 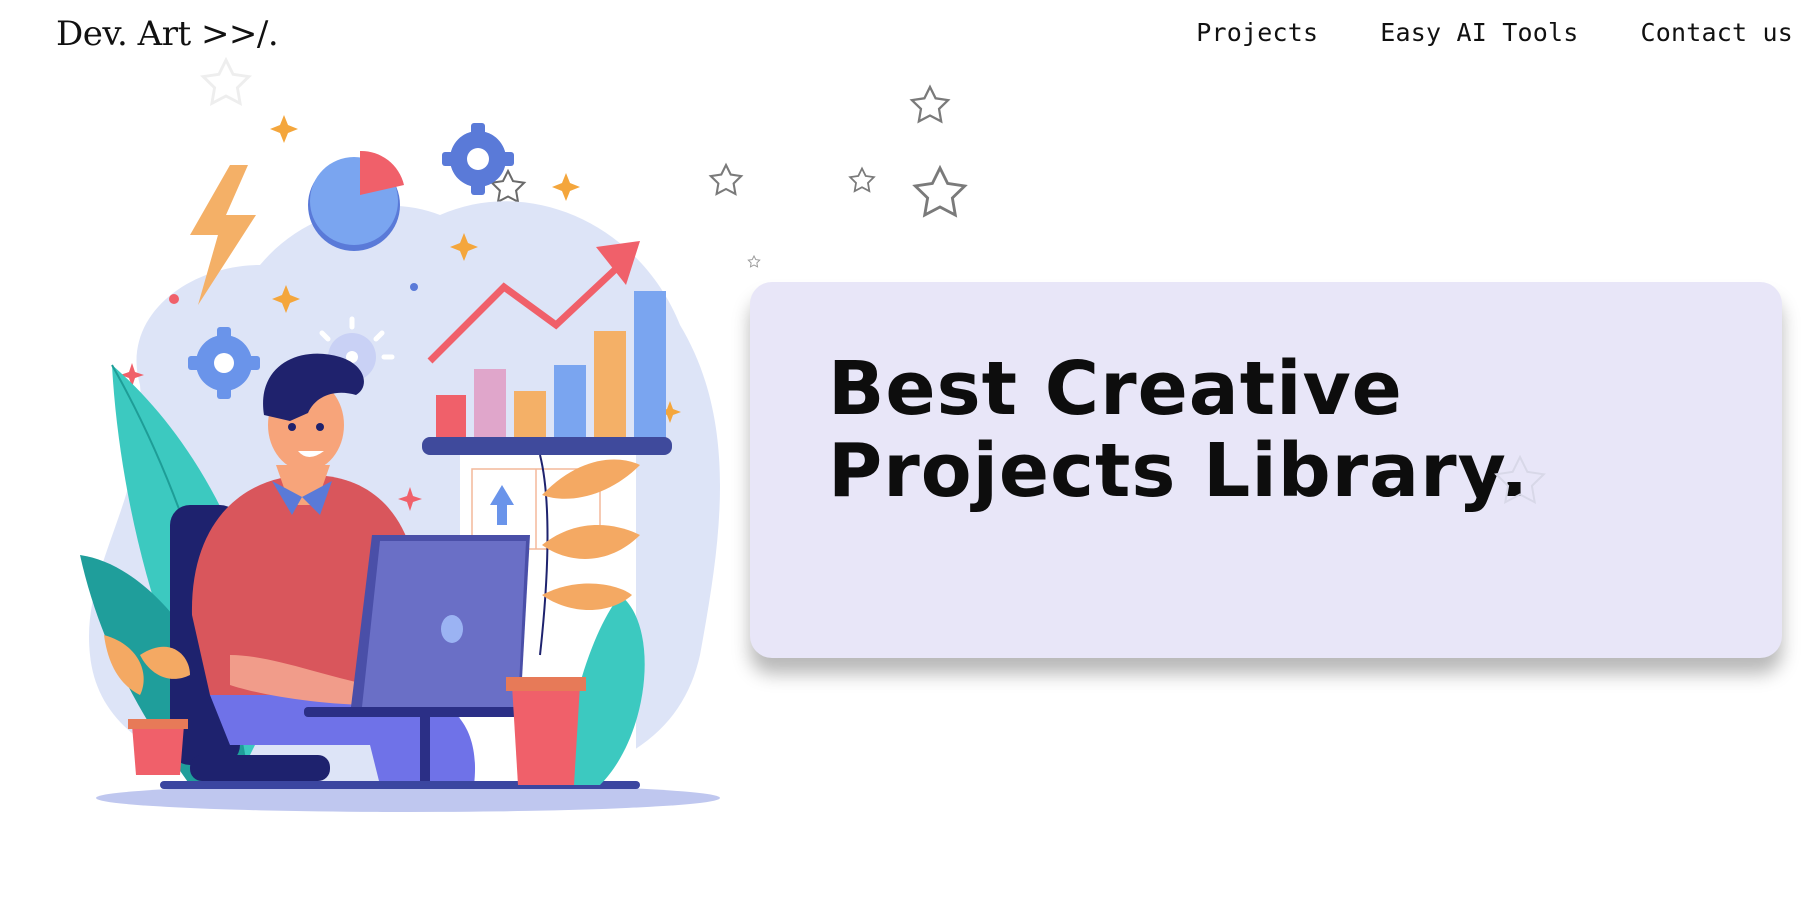 What do you see at coordinates (1257, 32) in the screenshot?
I see `nav-link-projects: Projects` at bounding box center [1257, 32].